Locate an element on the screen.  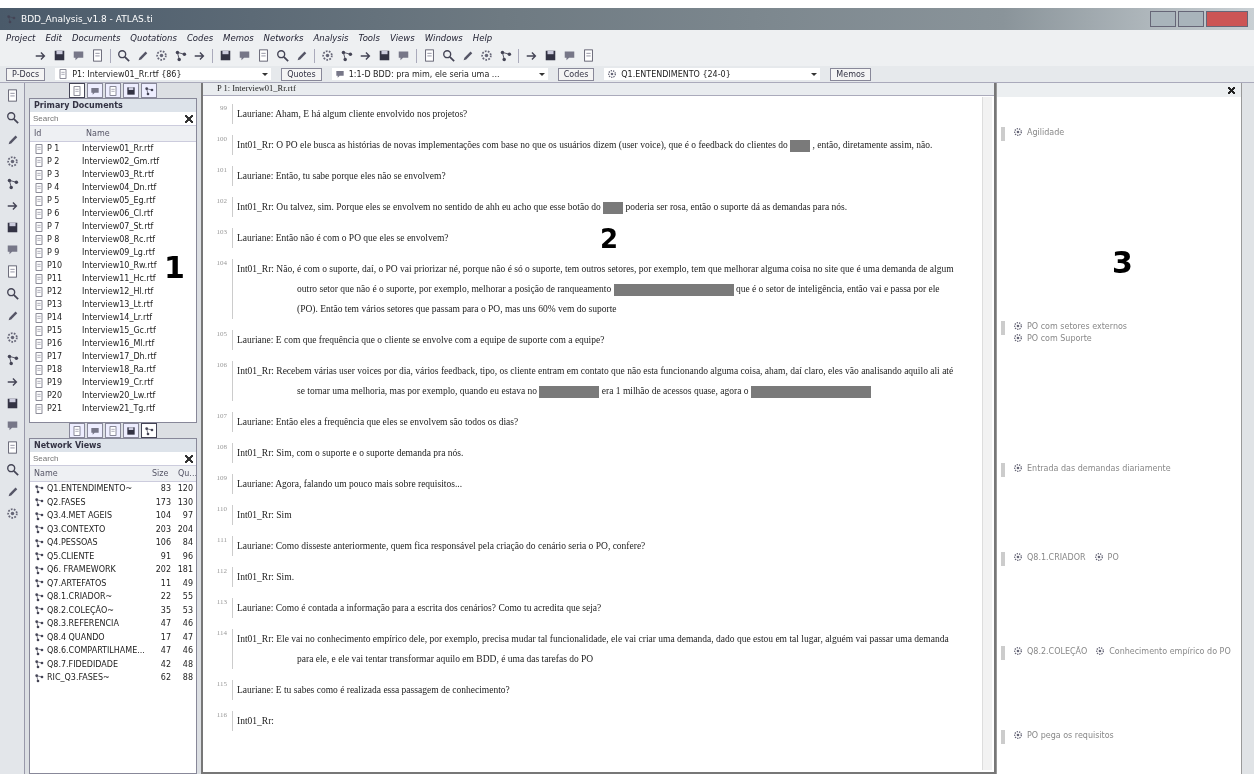
scrollbar is located at coordinates (1247, 428).